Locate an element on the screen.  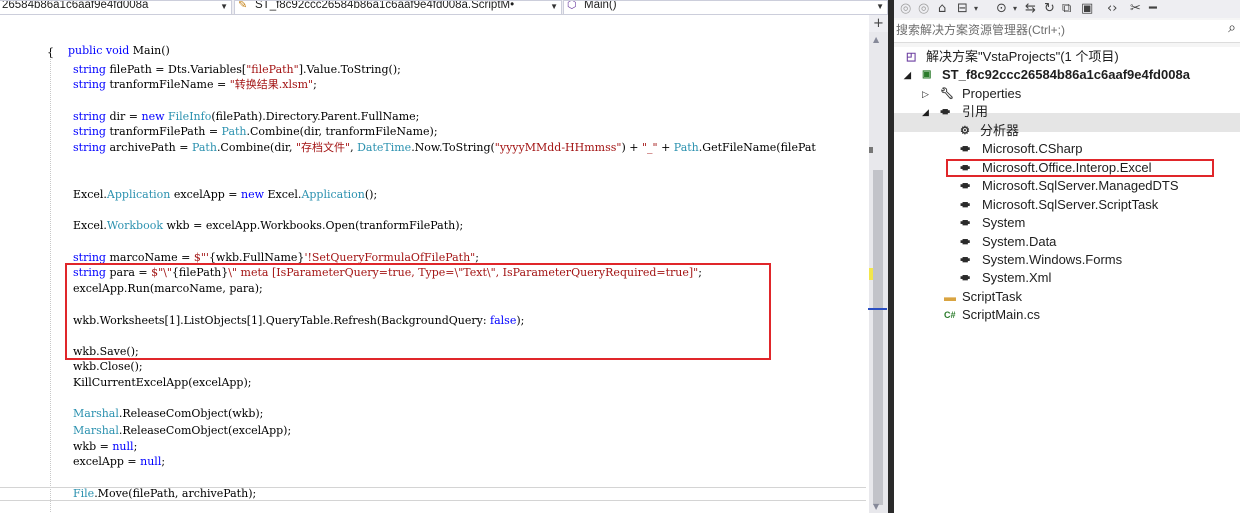
tree-item-label: Microsoft.CSharp is located at coordinates (1032, 148).